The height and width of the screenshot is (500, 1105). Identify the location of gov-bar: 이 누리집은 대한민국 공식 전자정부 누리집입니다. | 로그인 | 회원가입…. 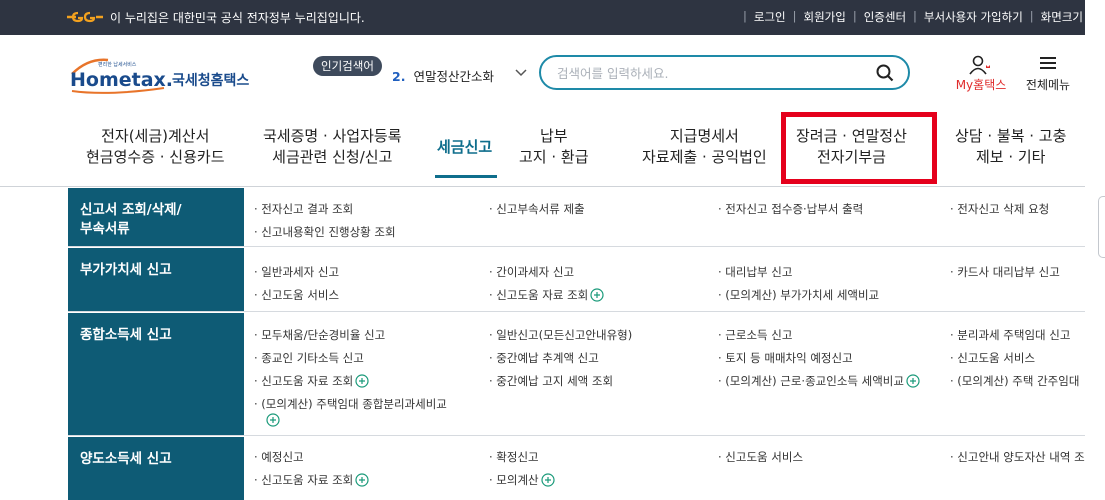
(542, 17).